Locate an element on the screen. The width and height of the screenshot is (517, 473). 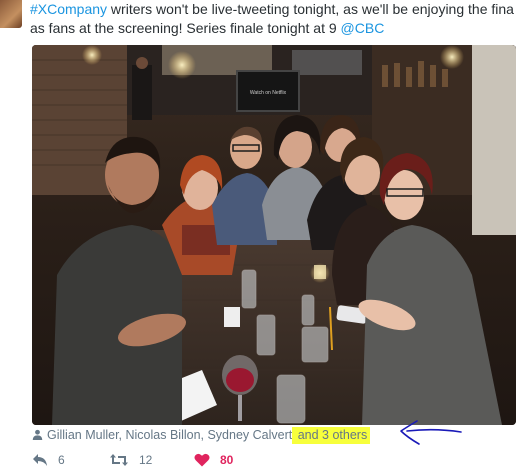
retweet-icon is located at coordinates (119, 460).